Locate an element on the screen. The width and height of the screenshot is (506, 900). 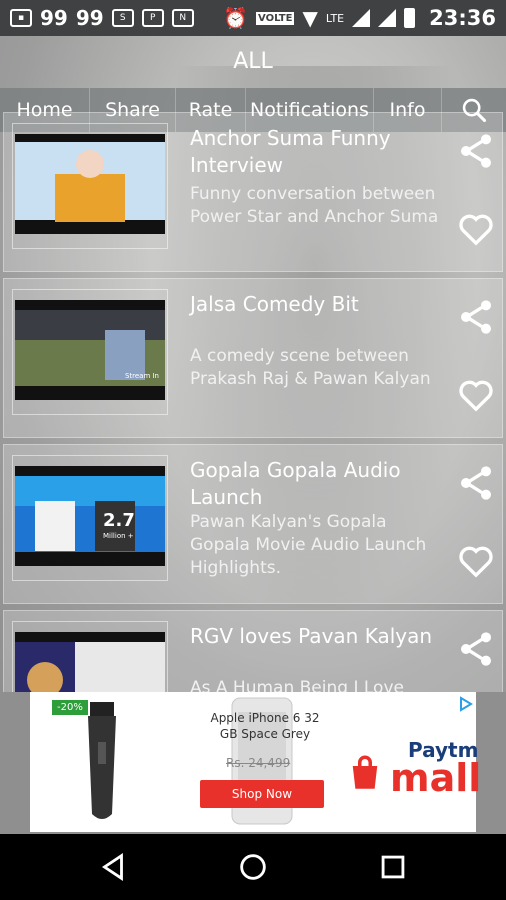
ad-brand-main: mall is located at coordinates (436, 778).